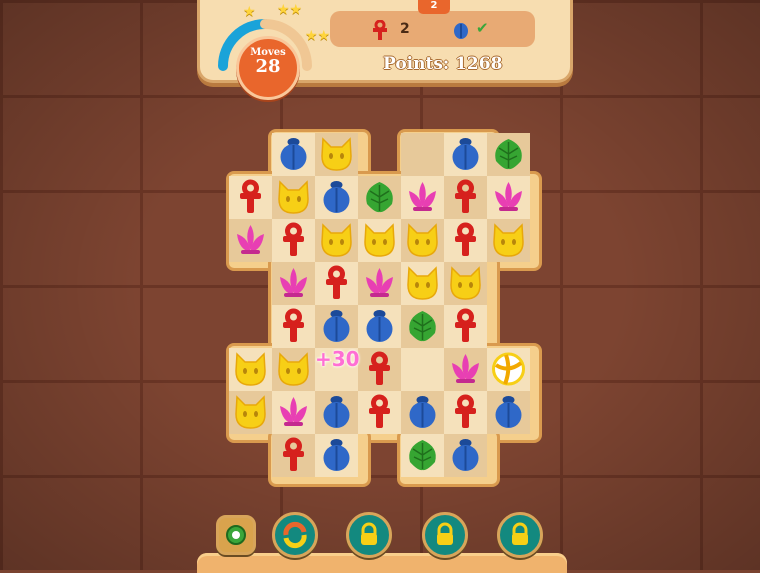 This screenshot has height=573, width=760. I want to click on star-icon: ★, so click(249, 12).